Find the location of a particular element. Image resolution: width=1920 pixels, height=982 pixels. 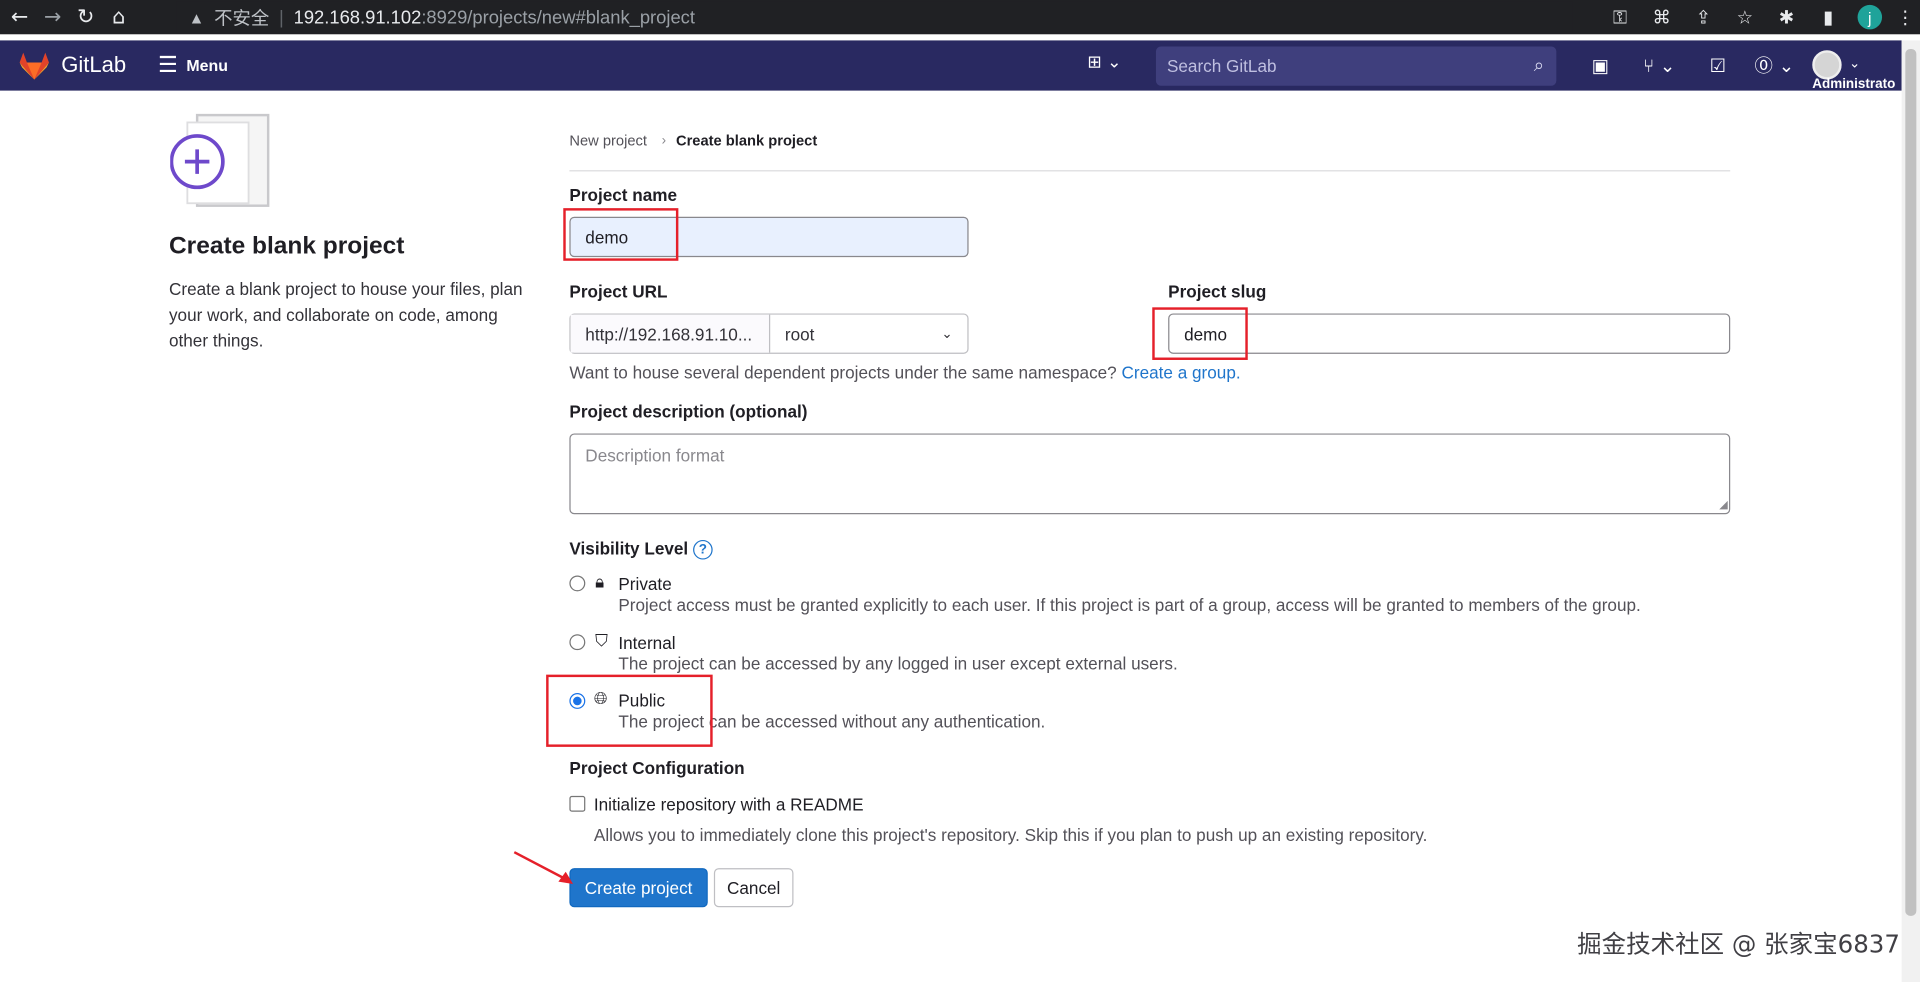

blank-project-illustration-icon is located at coordinates (220, 160).